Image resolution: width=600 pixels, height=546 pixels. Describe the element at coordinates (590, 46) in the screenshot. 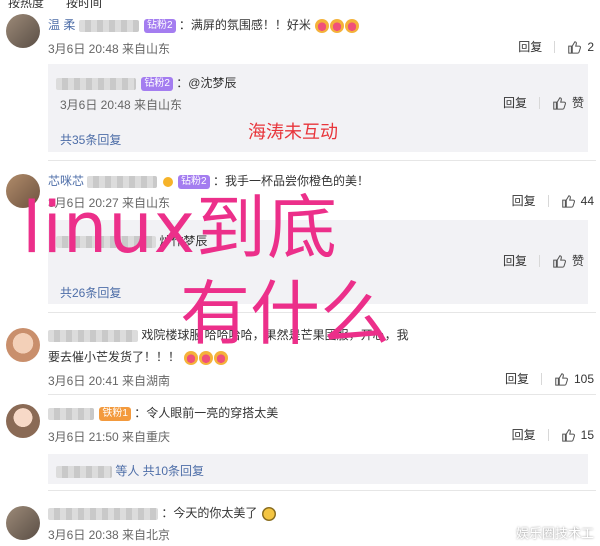

I see `like-count: 2` at that location.